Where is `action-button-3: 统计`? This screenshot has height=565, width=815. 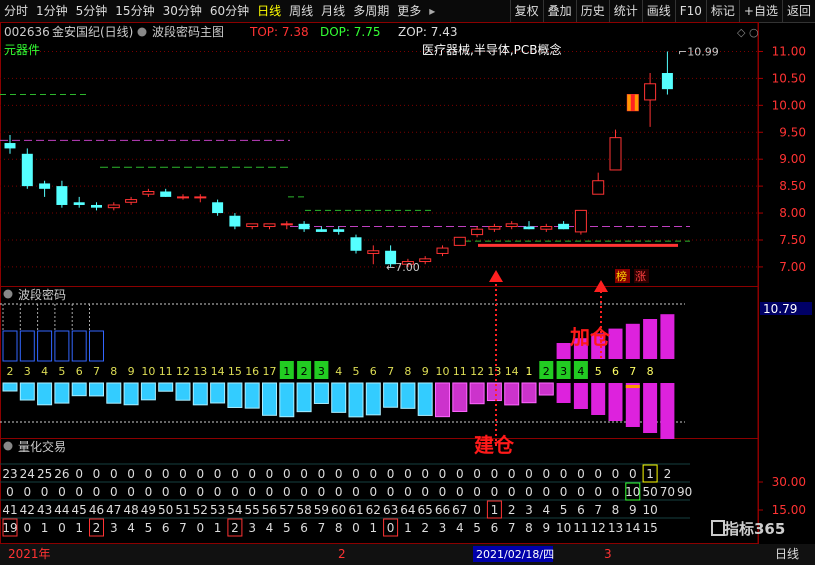 action-button-3: 统计 is located at coordinates (625, 11).